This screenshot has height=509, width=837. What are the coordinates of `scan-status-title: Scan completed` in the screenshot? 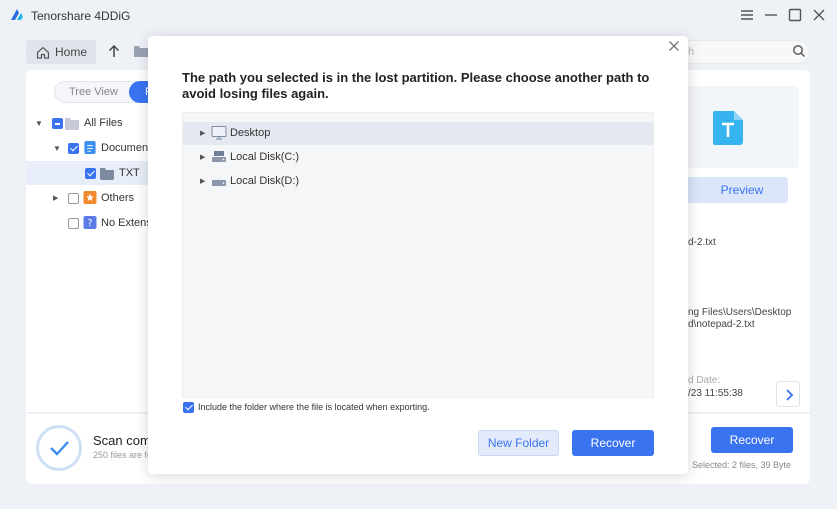 It's located at (120, 440).